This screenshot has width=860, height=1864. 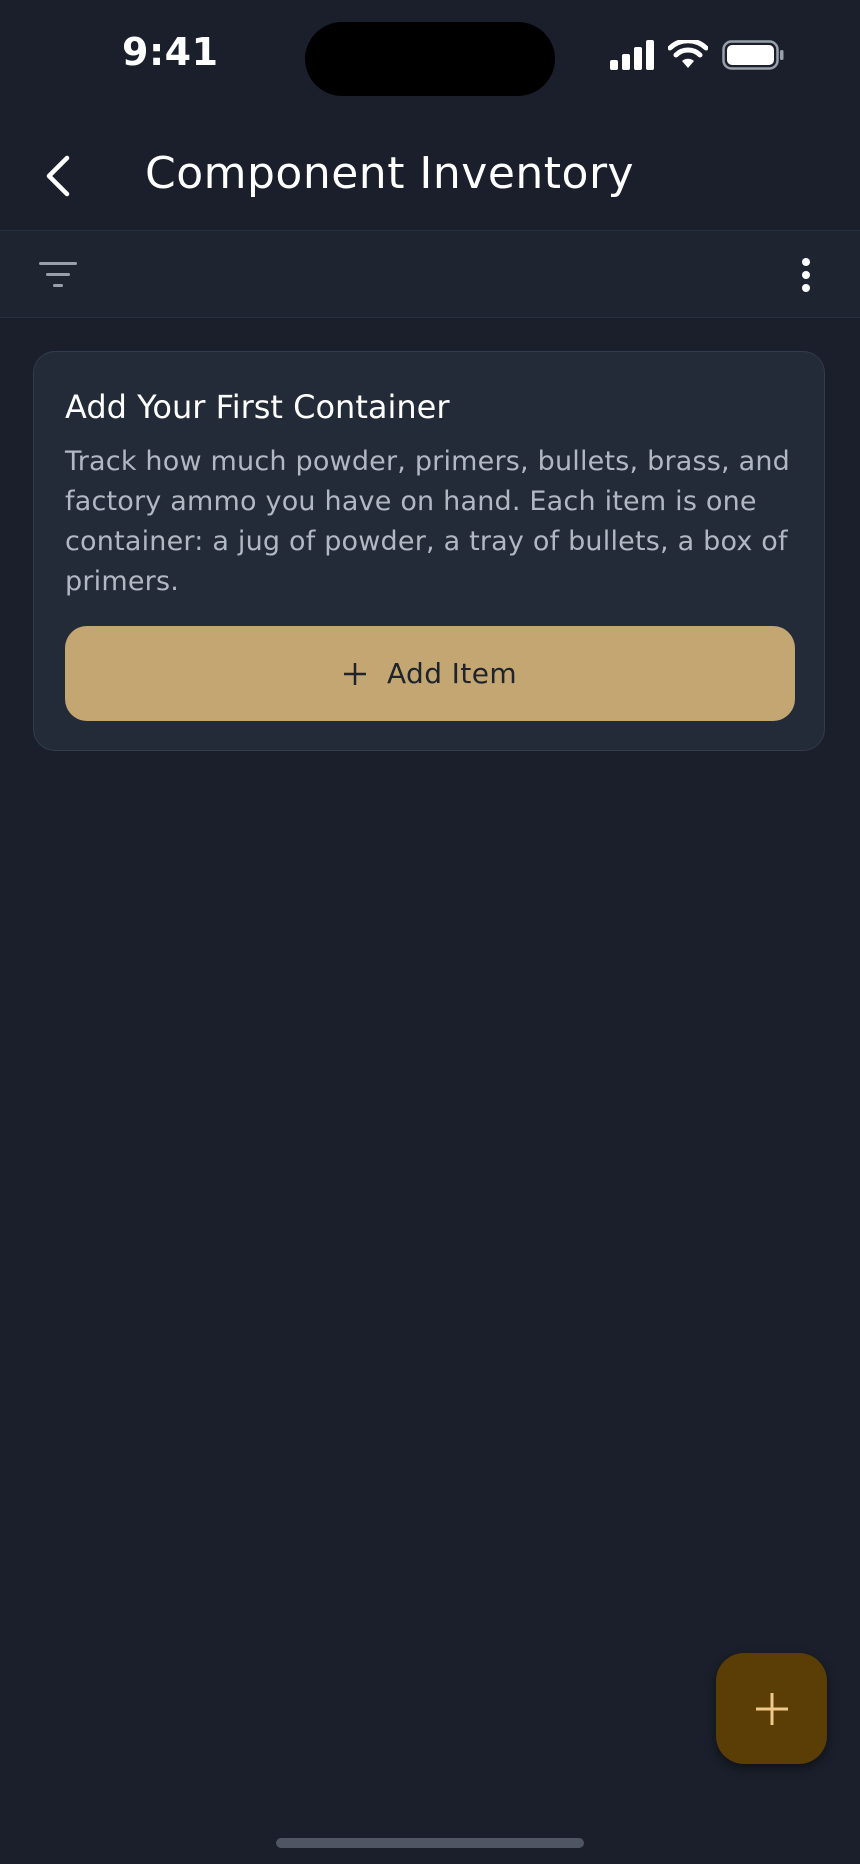 I want to click on floating-add-button, so click(x=771, y=1708).